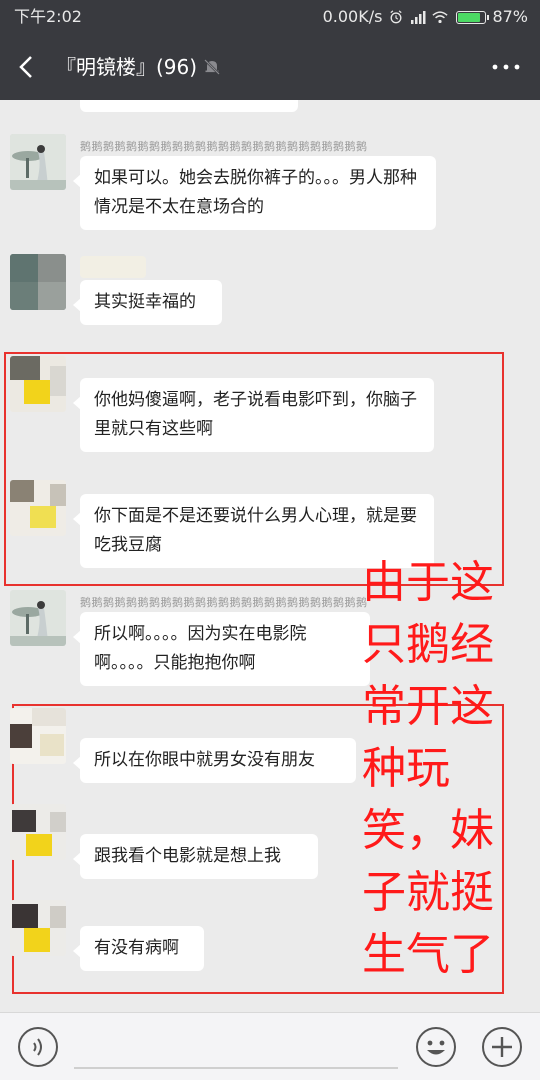  I want to click on message-bubble: 有没有病啊, so click(138, 948).